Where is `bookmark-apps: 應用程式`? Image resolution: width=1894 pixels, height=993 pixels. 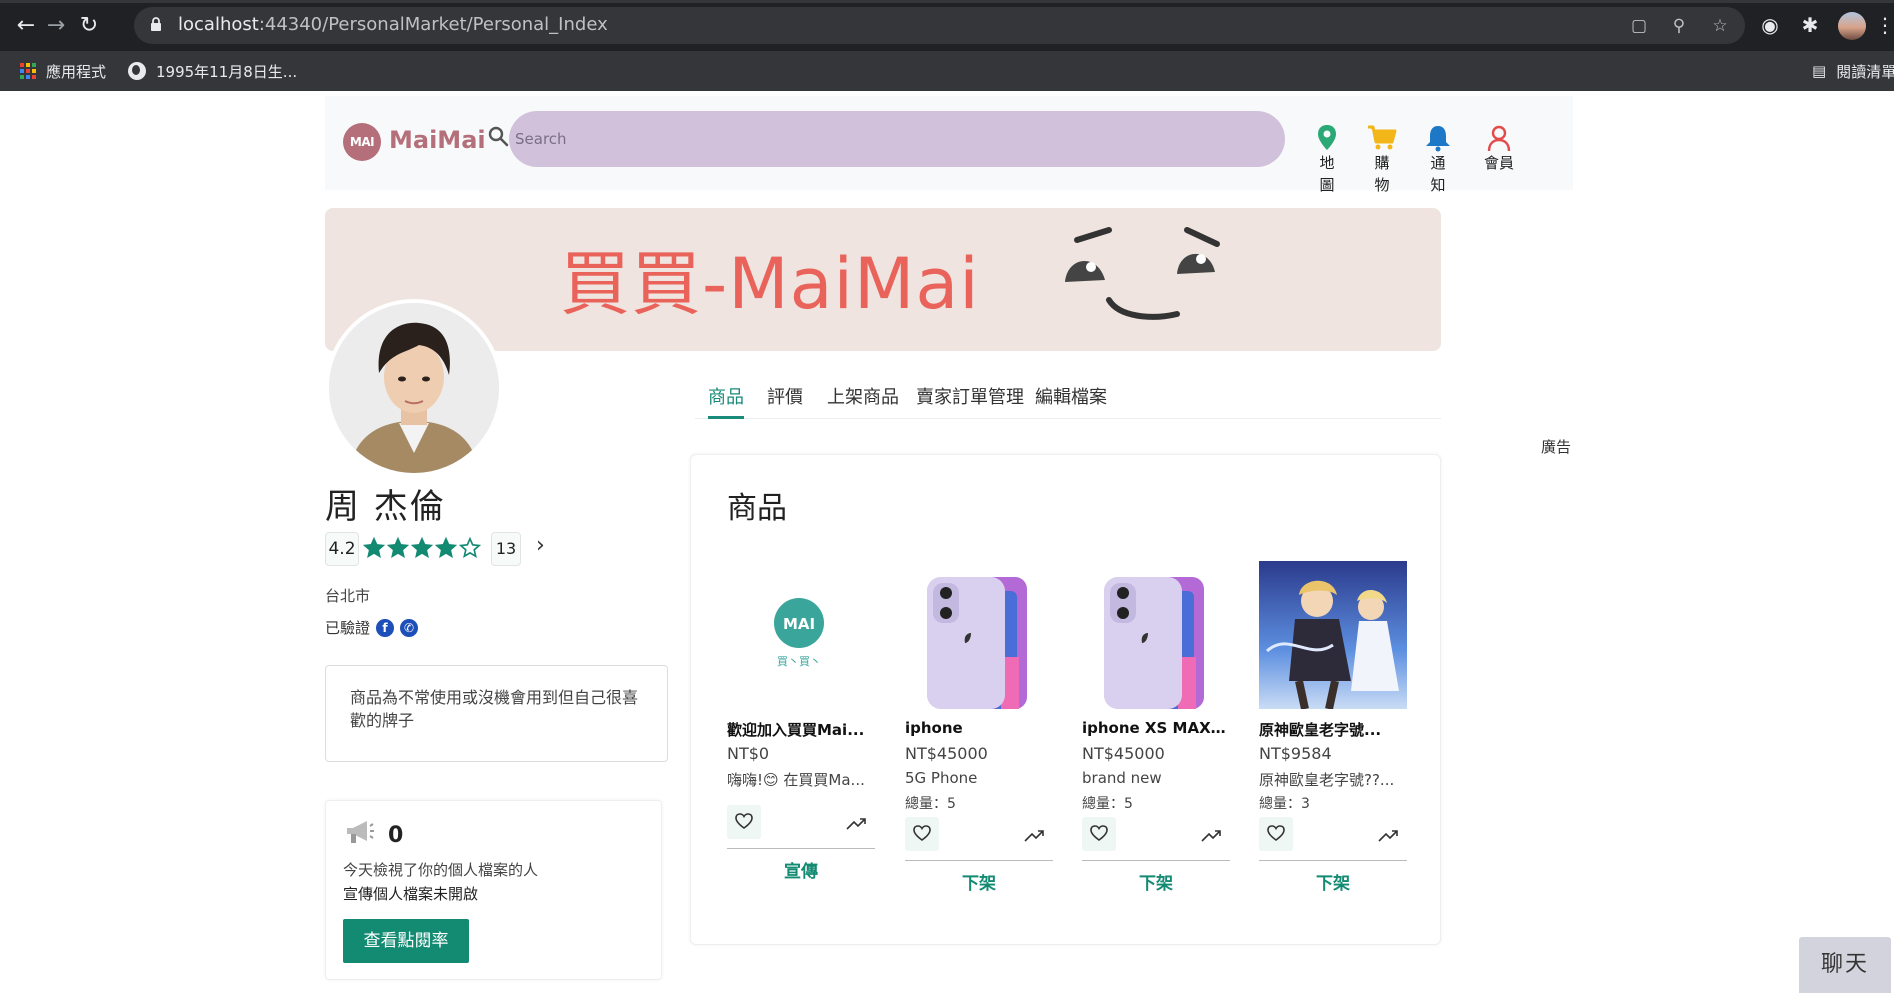
bookmark-apps: 應用程式 is located at coordinates (63, 71).